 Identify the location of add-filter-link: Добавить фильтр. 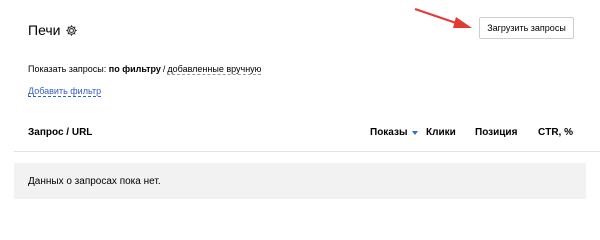
(65, 91).